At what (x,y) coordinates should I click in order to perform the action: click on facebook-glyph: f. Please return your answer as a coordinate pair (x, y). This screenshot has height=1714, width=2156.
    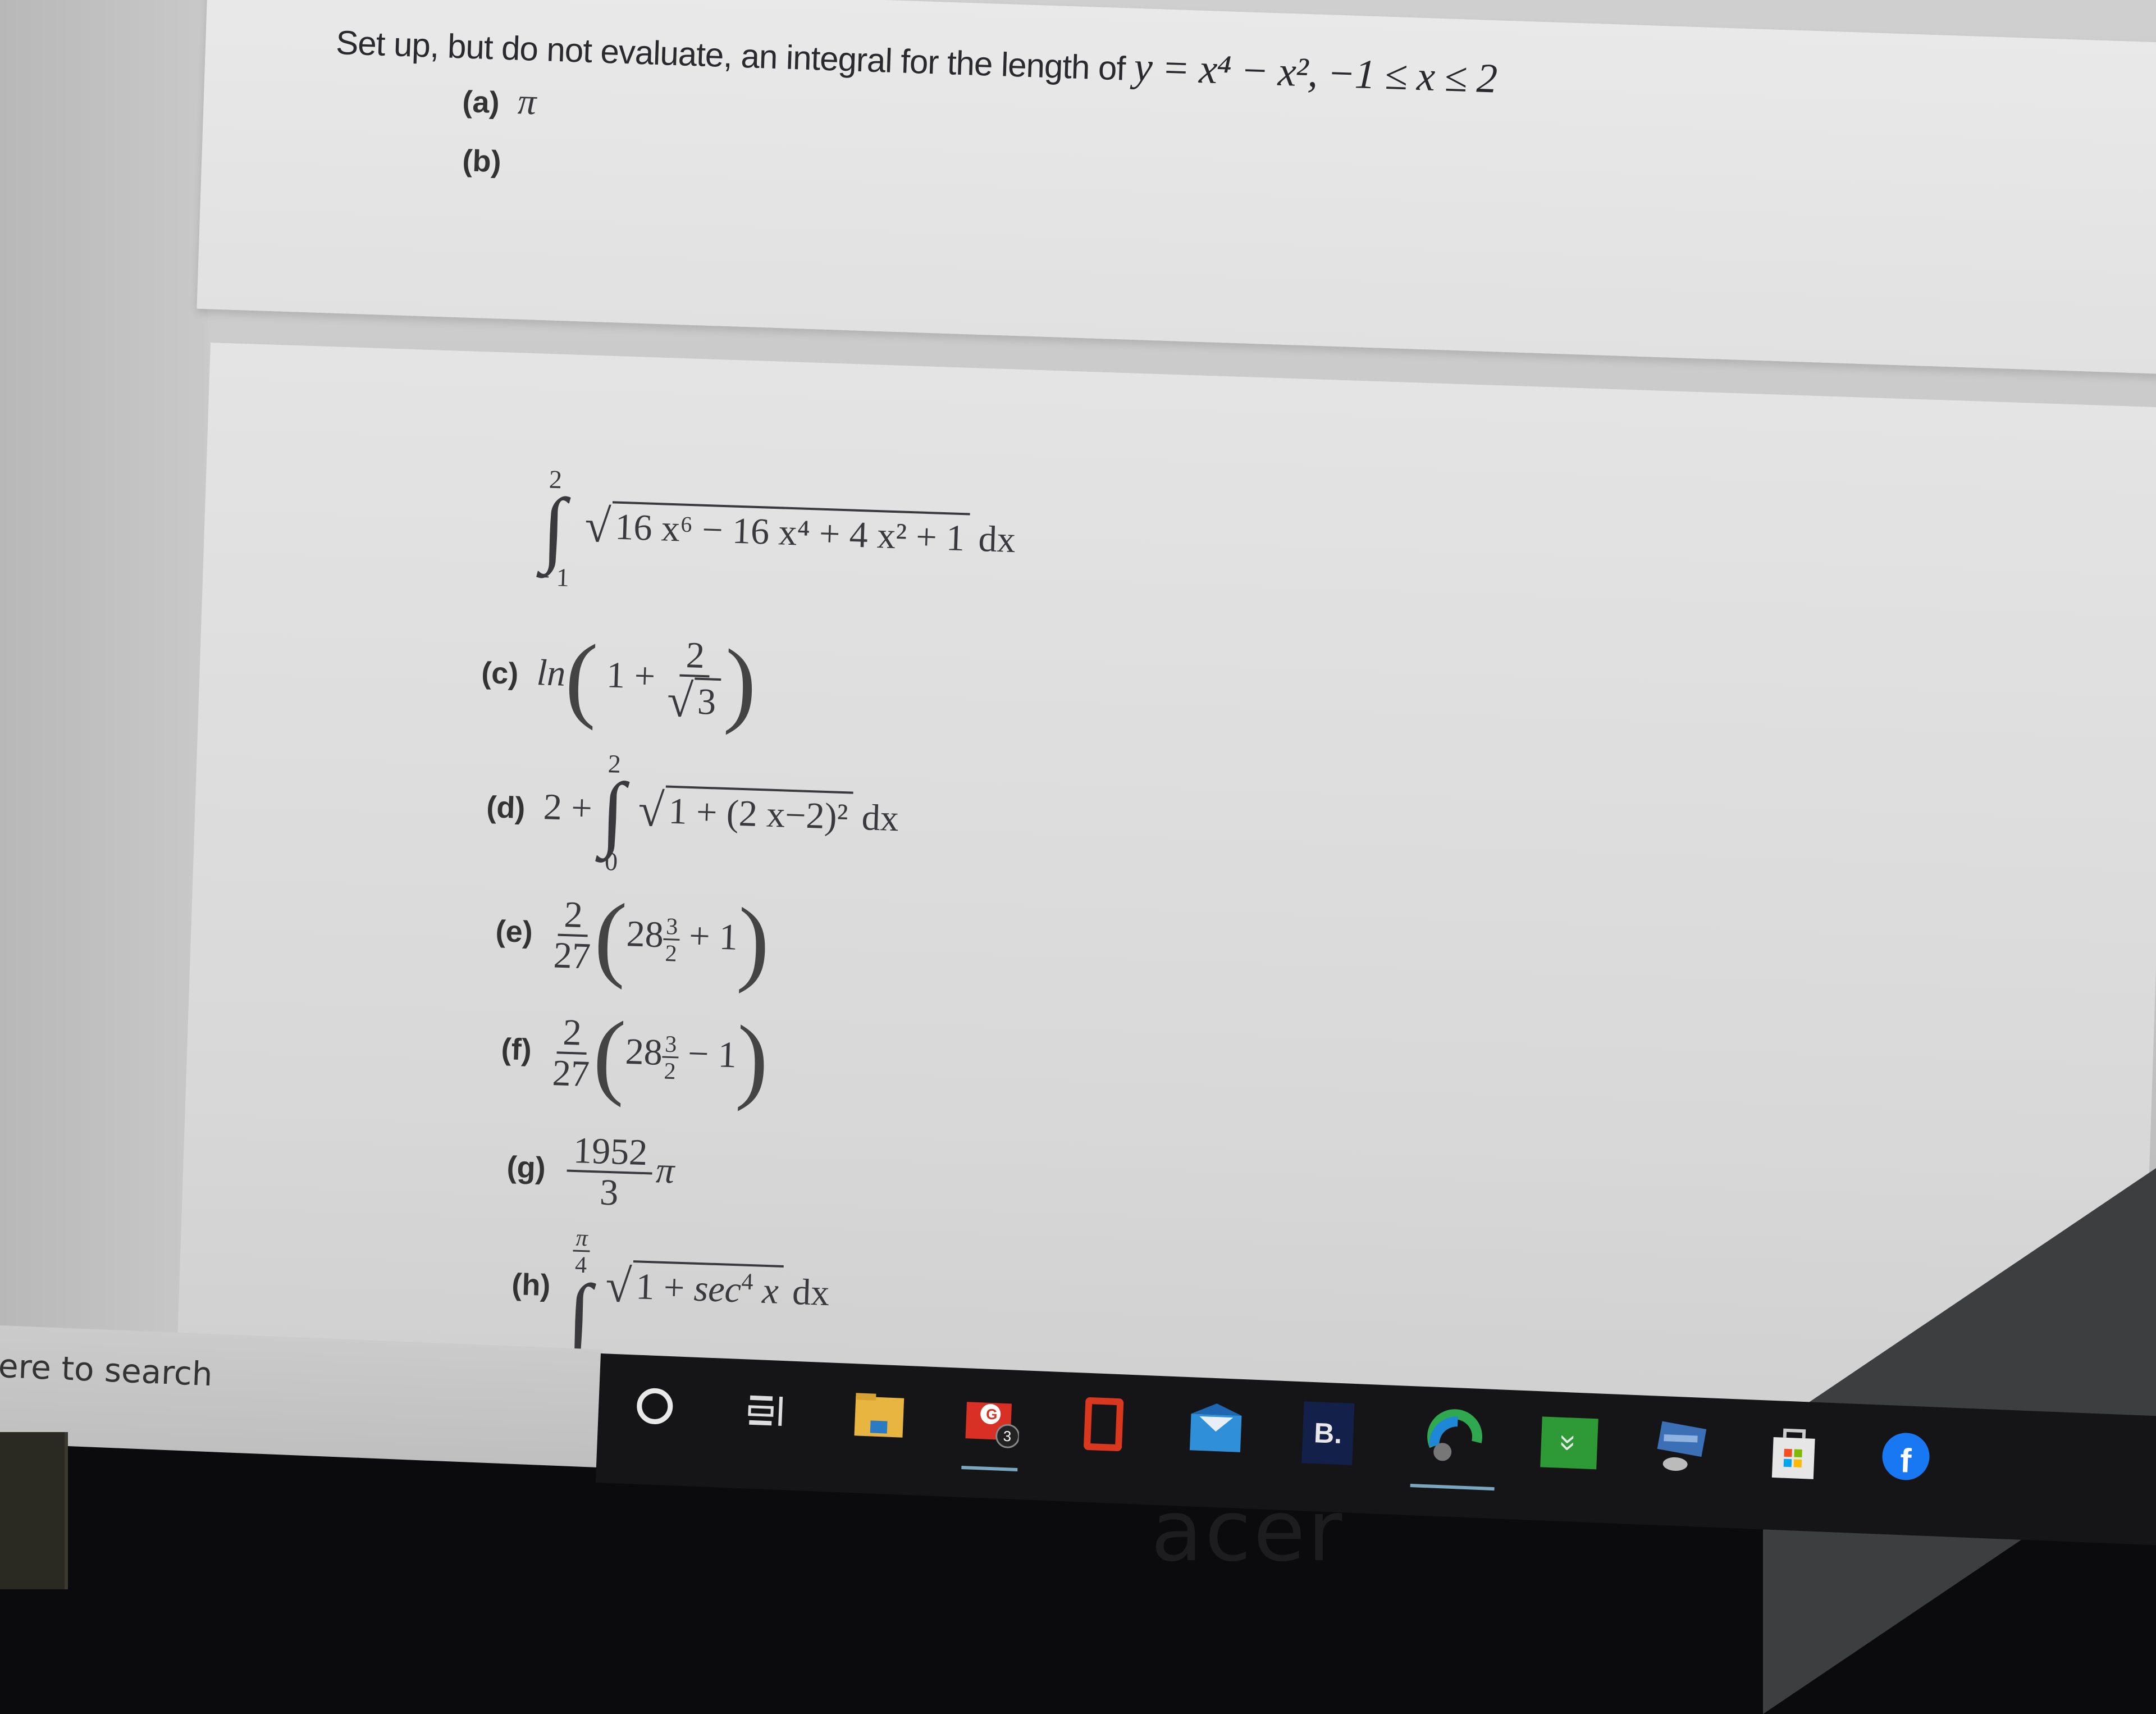
    Looking at the image, I should click on (1906, 1456).